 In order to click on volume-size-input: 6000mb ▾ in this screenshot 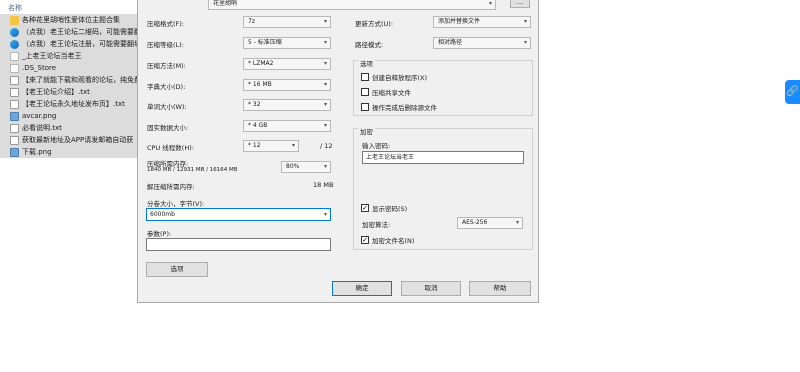, I will do `click(238, 214)`.